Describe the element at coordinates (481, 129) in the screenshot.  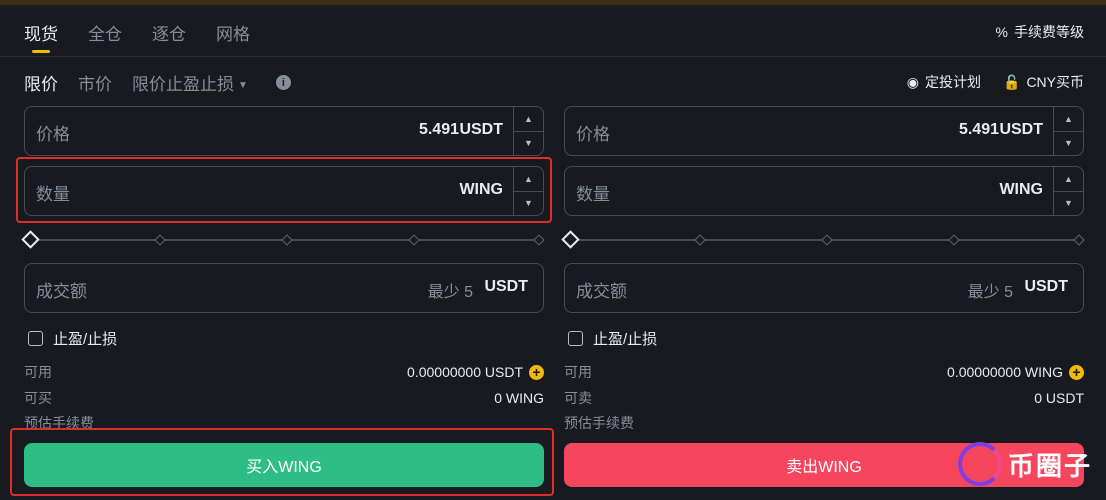
I see `buy-price-unit: USDT` at that location.